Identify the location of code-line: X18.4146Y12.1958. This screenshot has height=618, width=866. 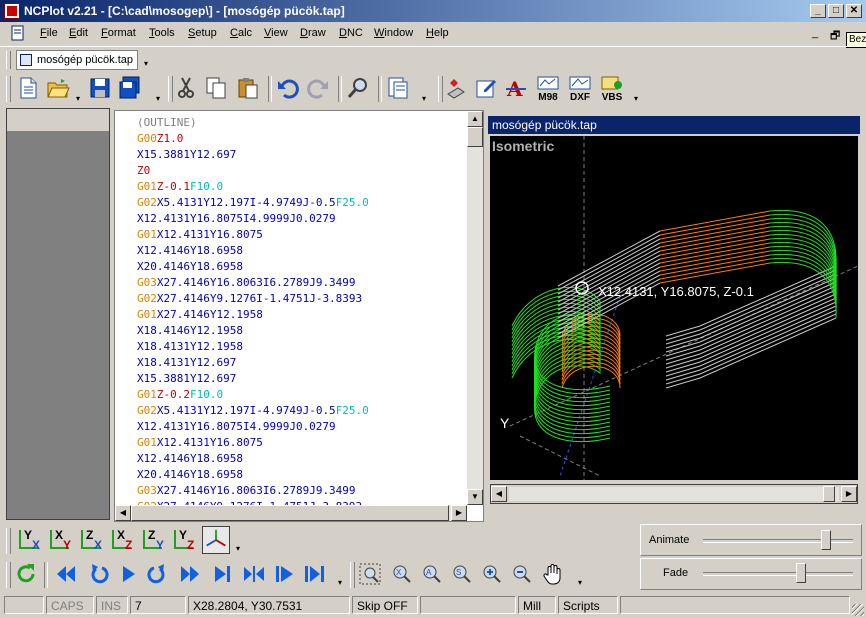
(253, 331).